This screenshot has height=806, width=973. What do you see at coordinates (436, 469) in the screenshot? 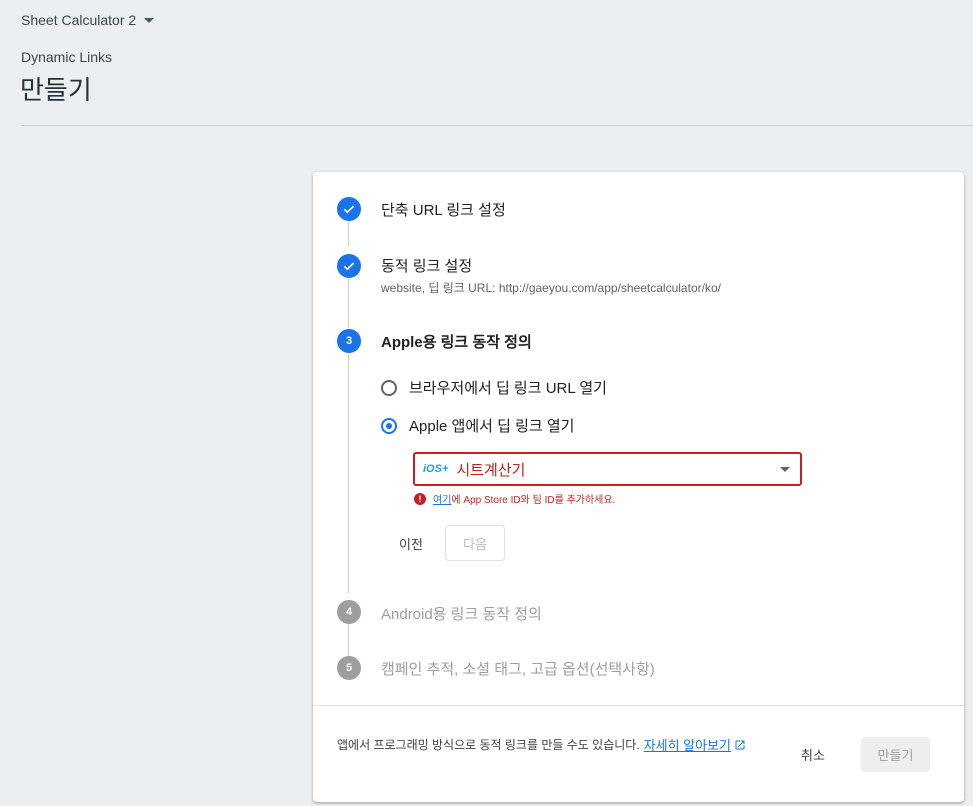
I see `ios-app-icon: iOS+` at bounding box center [436, 469].